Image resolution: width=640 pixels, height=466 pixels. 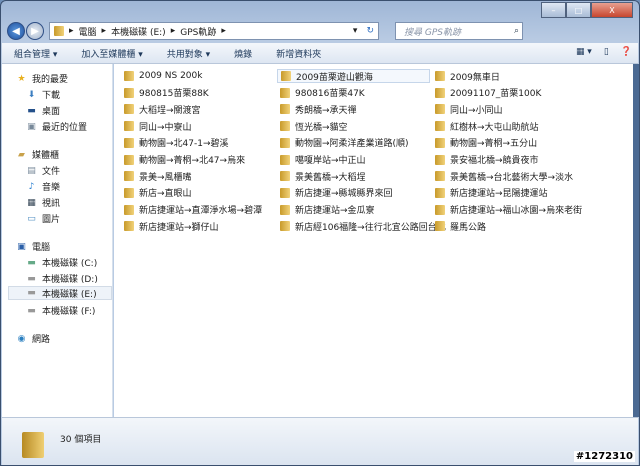 I want to click on close-button: X, so click(x=612, y=10).